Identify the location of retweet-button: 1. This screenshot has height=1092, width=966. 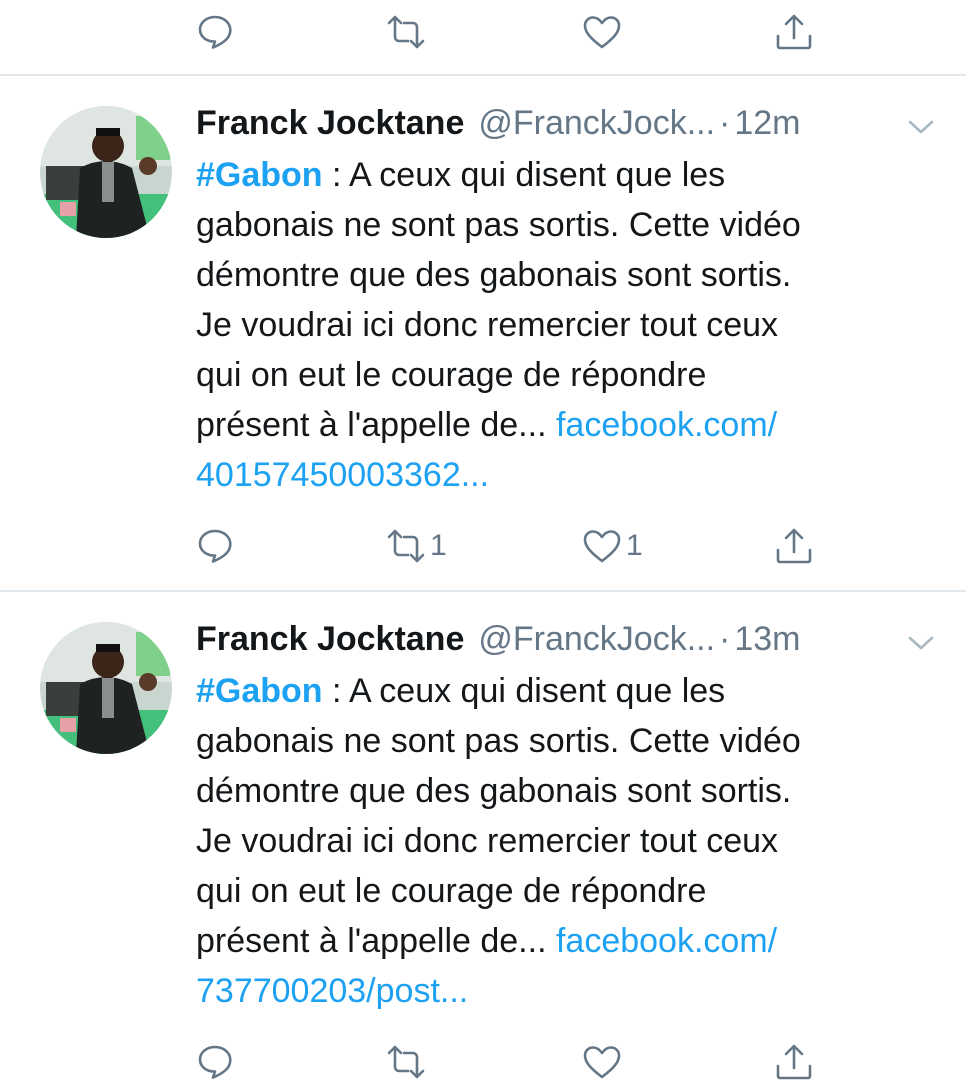
(415, 546).